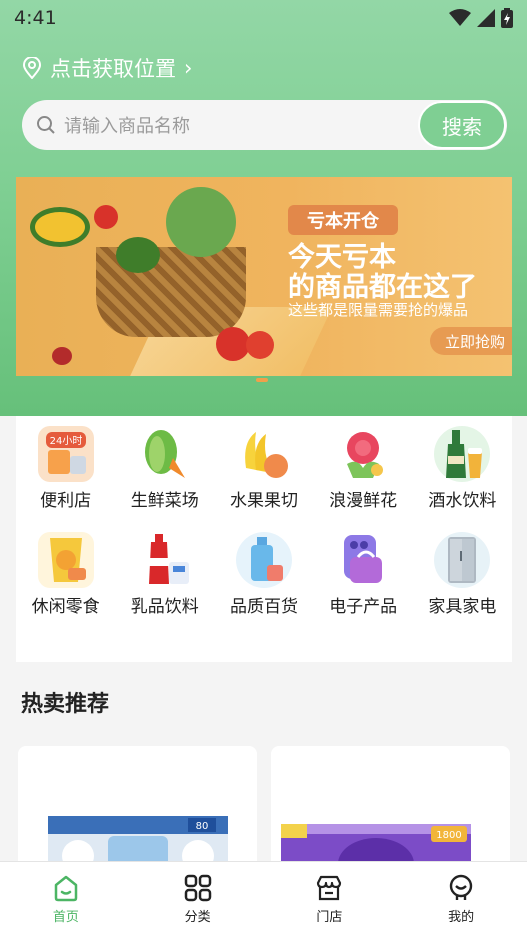 This screenshot has height=937, width=527. I want to click on svg-text: 1800, so click(448, 835).